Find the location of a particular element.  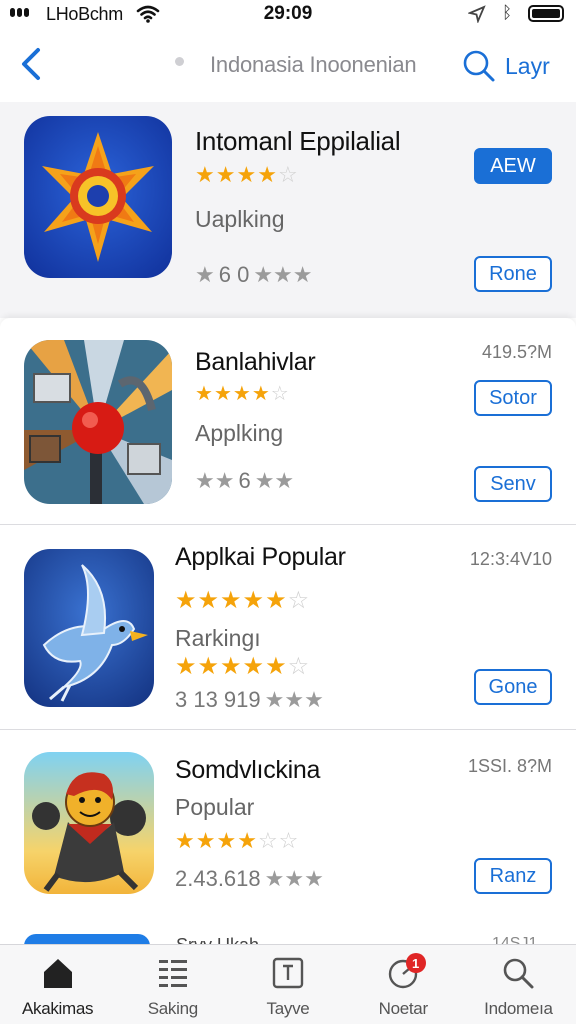

featured-app-icon is located at coordinates (98, 197).